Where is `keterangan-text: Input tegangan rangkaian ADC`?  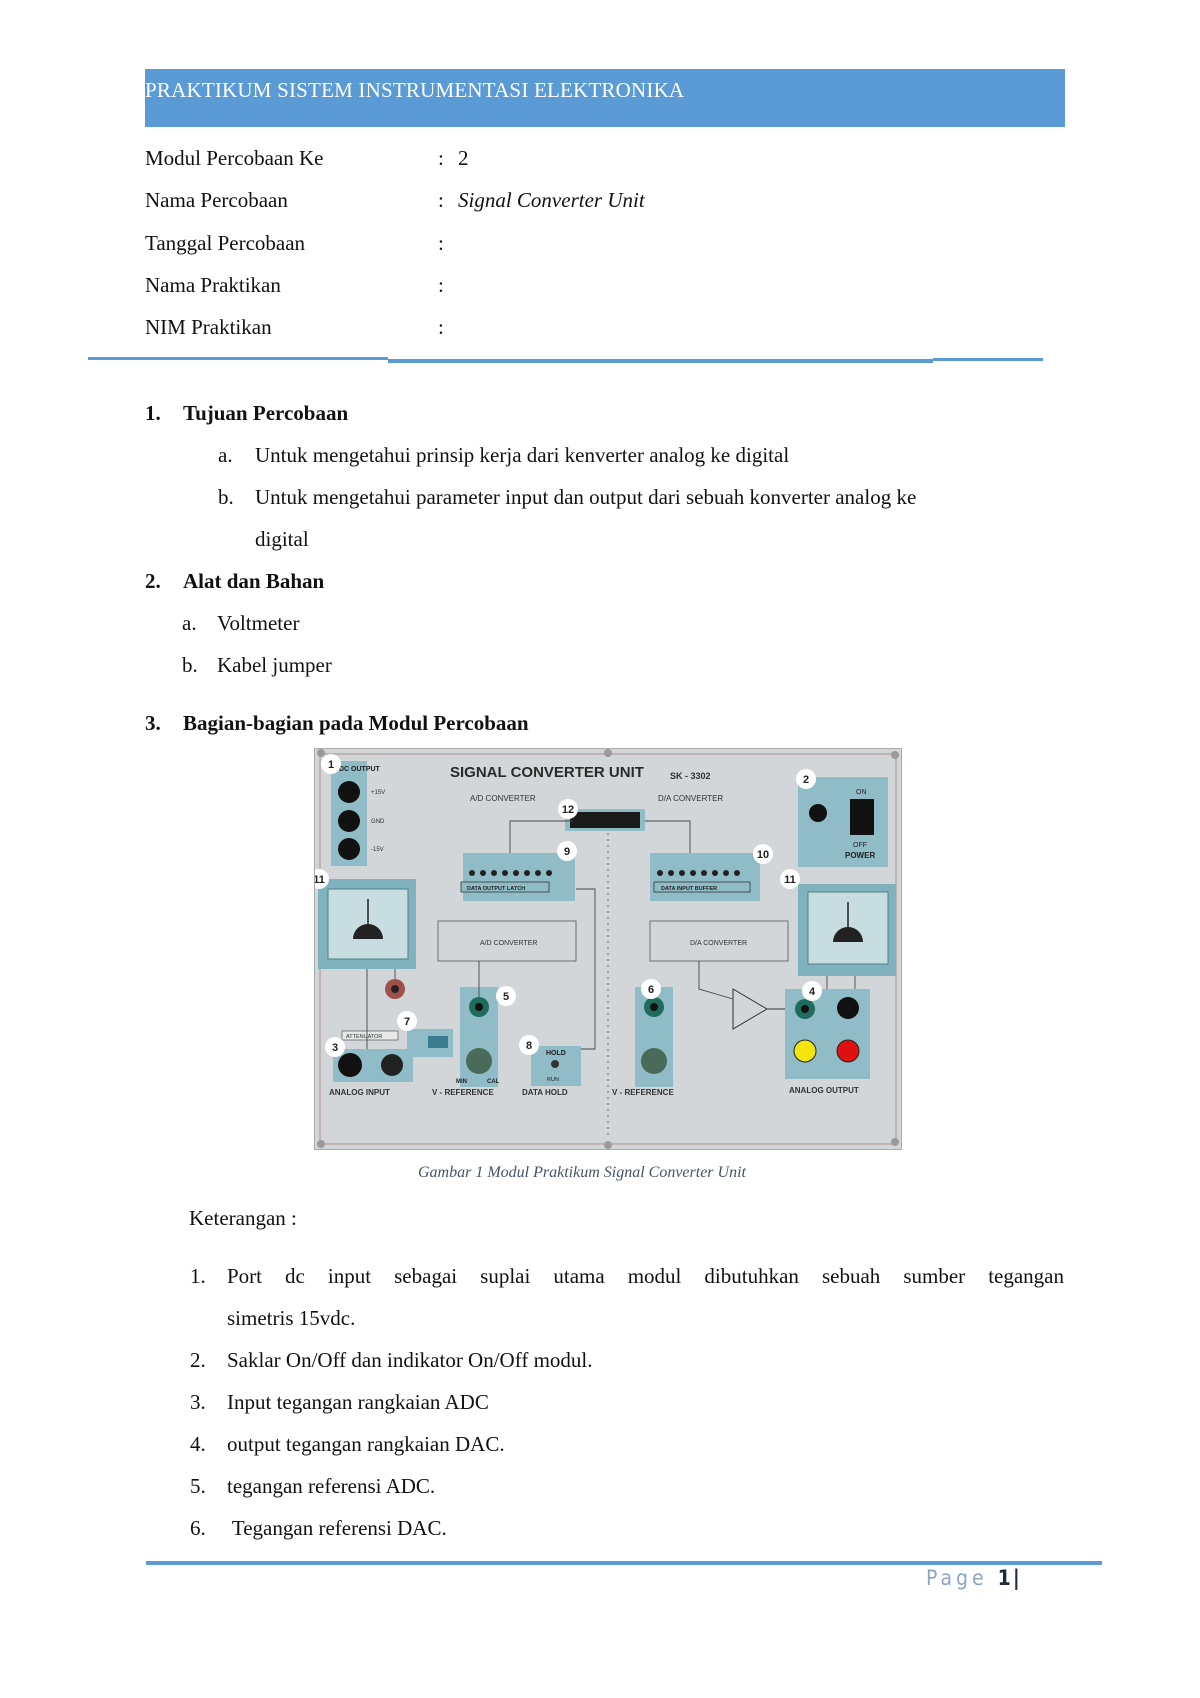
keterangan-text: Input tegangan rangkaian ADC is located at coordinates (358, 1402).